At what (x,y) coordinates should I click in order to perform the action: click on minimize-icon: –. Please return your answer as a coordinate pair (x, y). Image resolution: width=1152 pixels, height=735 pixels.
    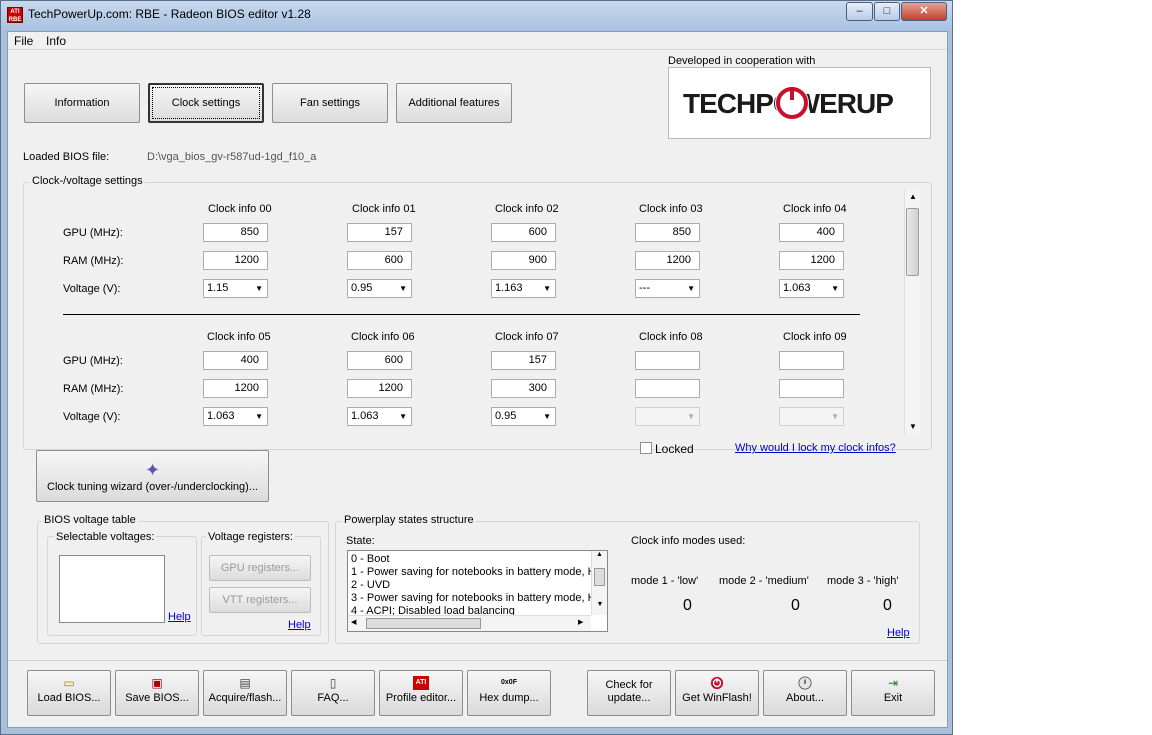
    Looking at the image, I should click on (859, 11).